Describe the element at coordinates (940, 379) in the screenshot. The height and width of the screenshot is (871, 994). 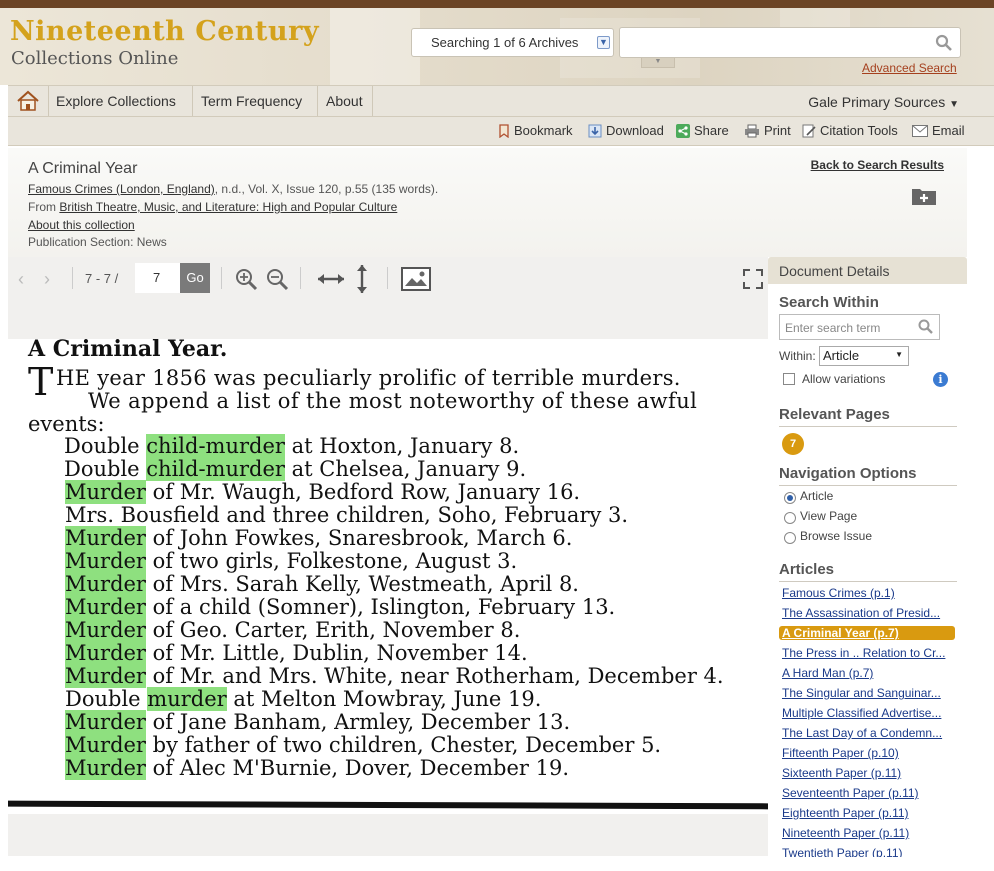
I see `info-icon: i` at that location.